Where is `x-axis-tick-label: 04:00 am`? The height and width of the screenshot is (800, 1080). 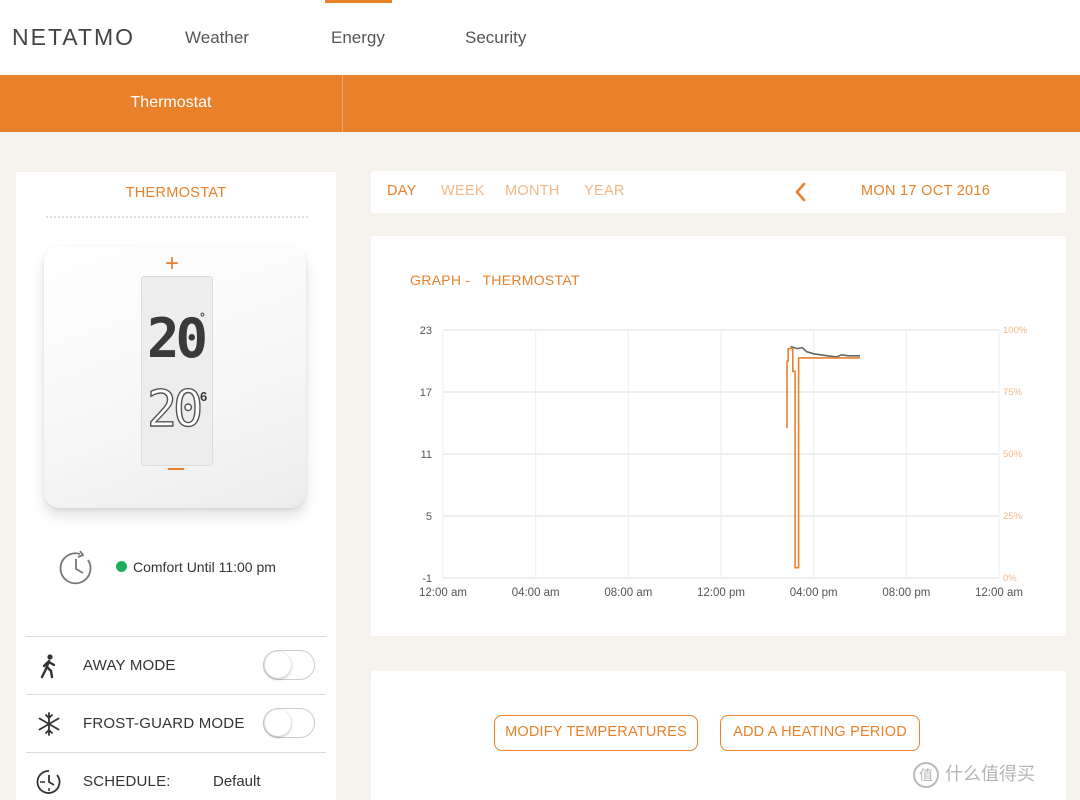
x-axis-tick-label: 04:00 am is located at coordinates (536, 593).